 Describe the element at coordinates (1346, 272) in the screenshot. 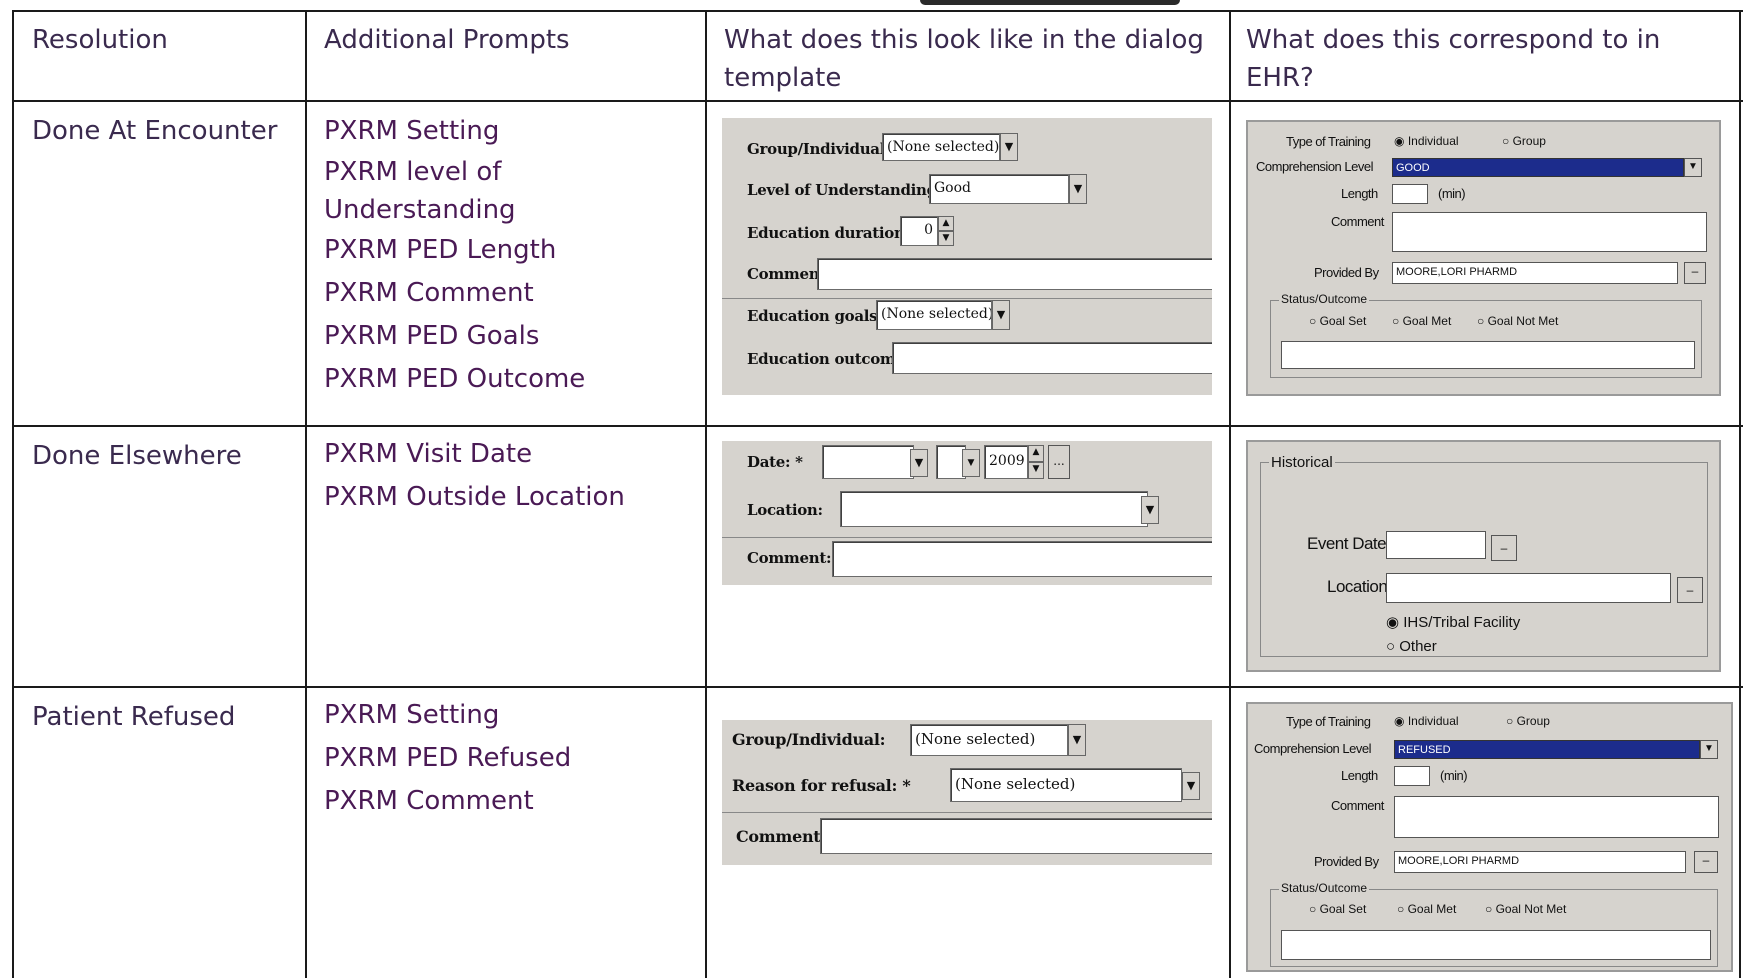

I see `provided-by-label: Provided By` at that location.